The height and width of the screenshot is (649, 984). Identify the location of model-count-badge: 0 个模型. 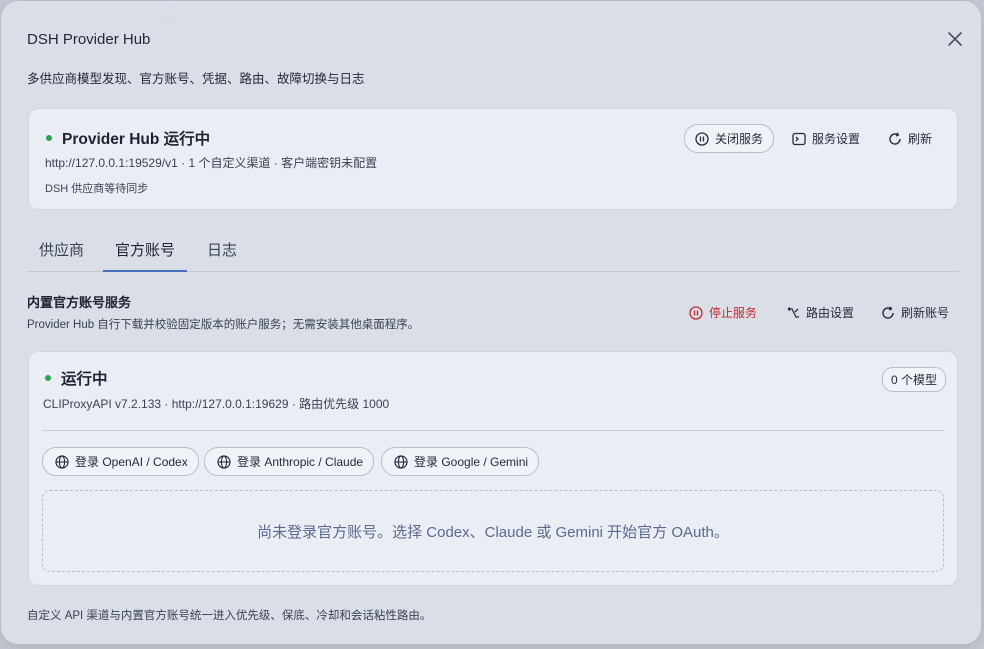
(914, 379).